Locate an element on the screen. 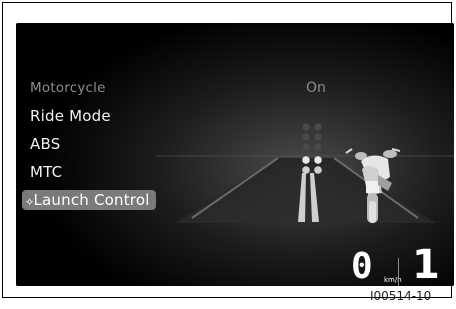 The width and height of the screenshot is (456, 309). speed-readout: 0 is located at coordinates (362, 266).